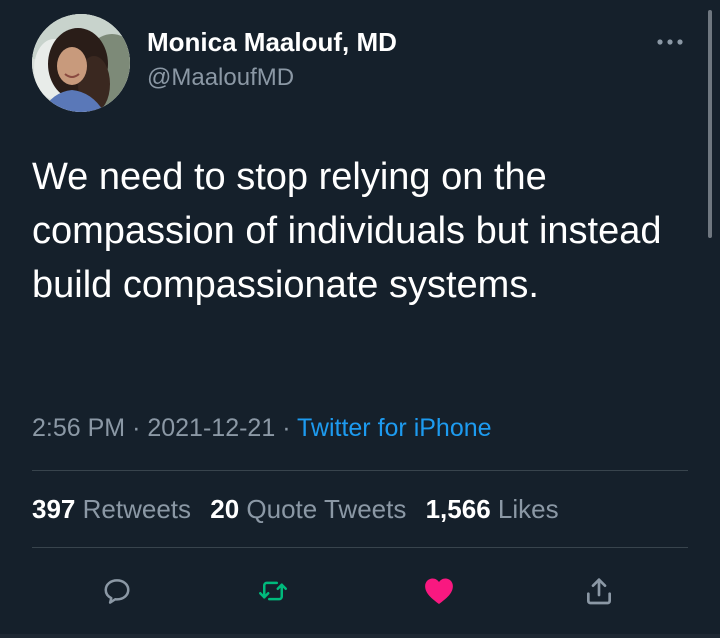  Describe the element at coordinates (211, 428) in the screenshot. I see `tweet-date: 2021-12-21` at that location.